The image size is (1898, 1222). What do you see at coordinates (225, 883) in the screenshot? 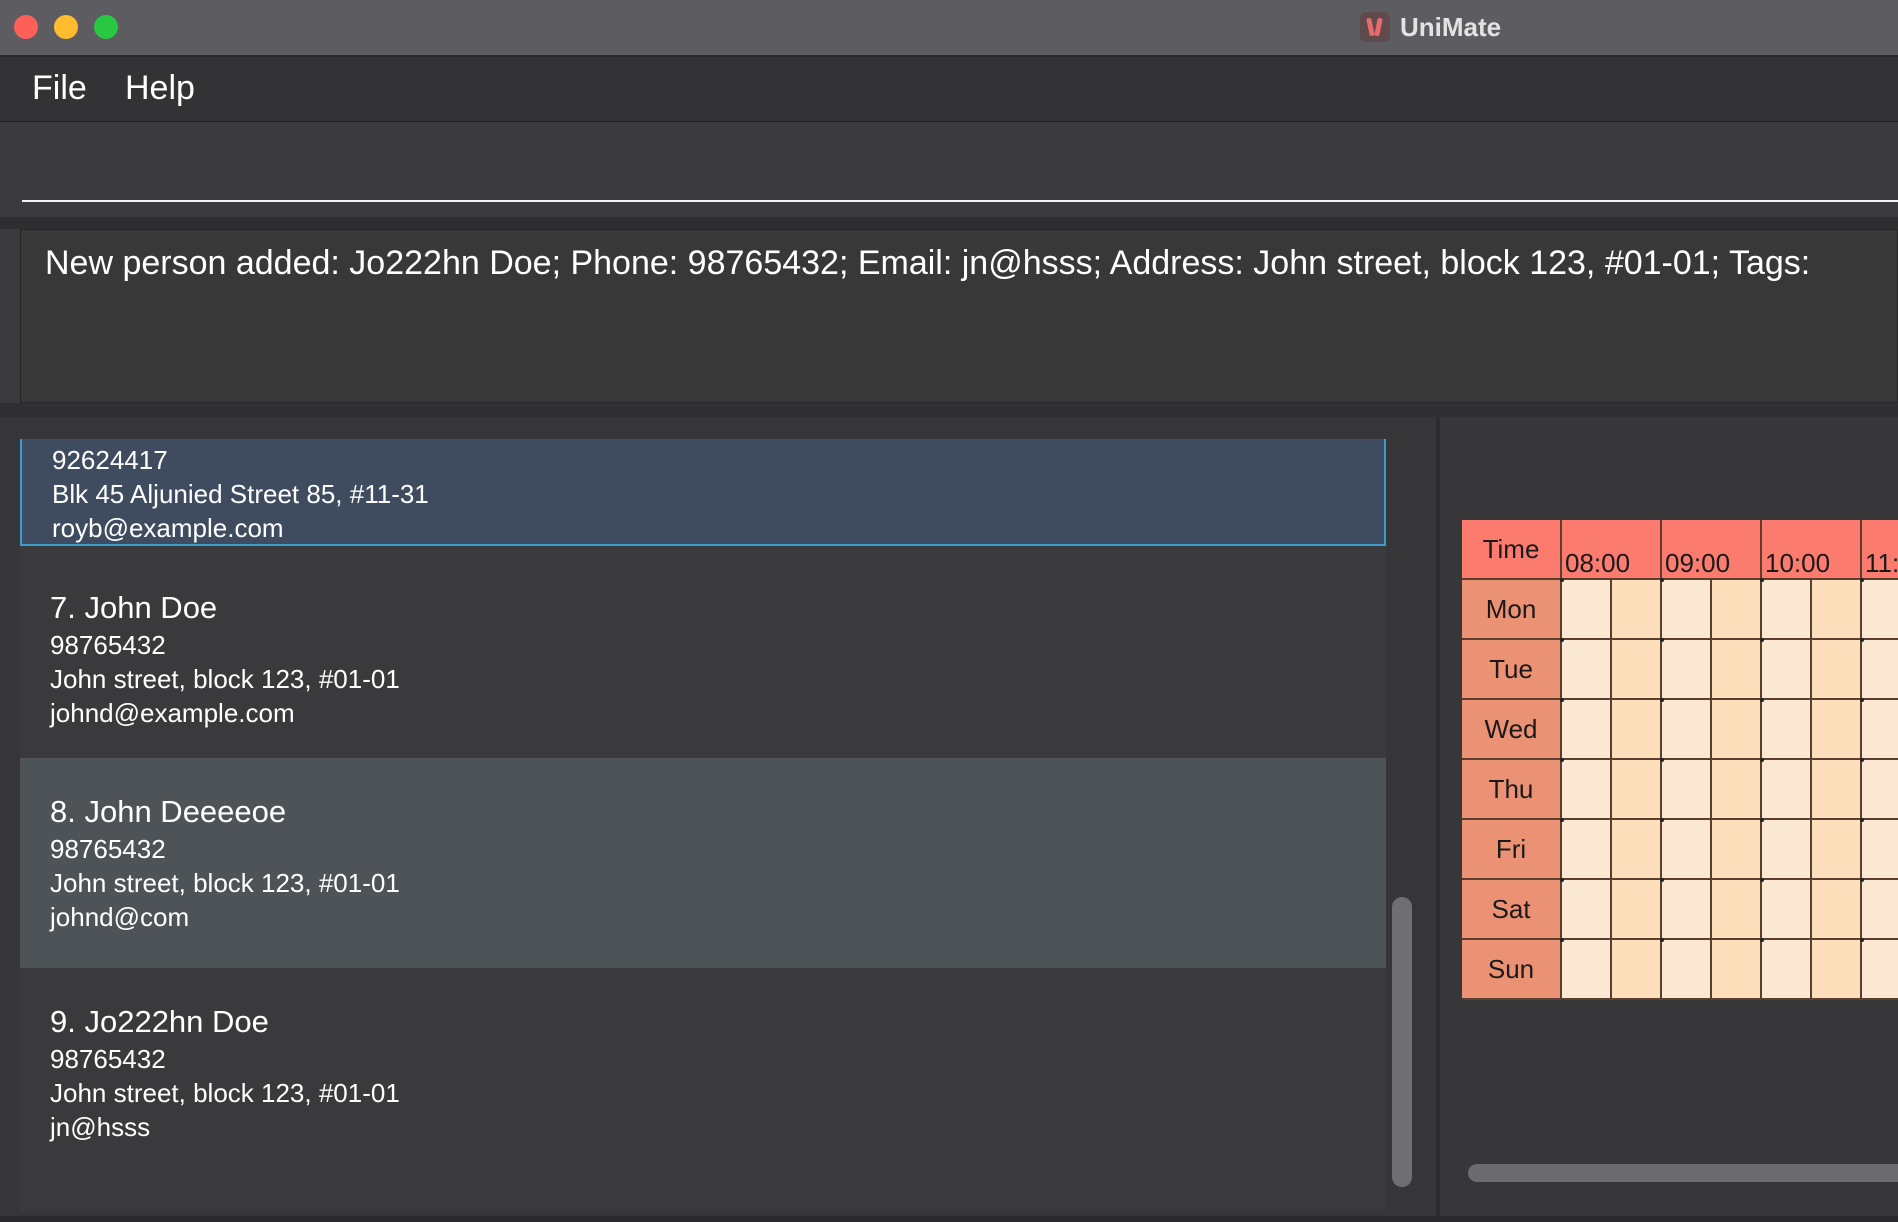
I see `person-address: John street, block 123, #01-01` at bounding box center [225, 883].